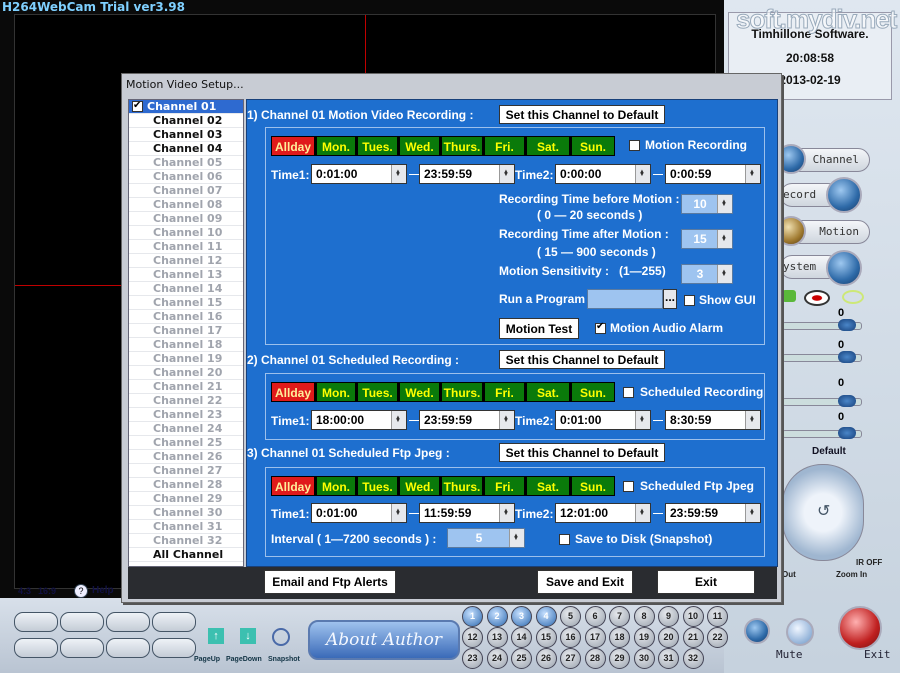 The image size is (900, 673). Describe the element at coordinates (186, 317) in the screenshot. I see `channel-list-item: Channel 16` at that location.